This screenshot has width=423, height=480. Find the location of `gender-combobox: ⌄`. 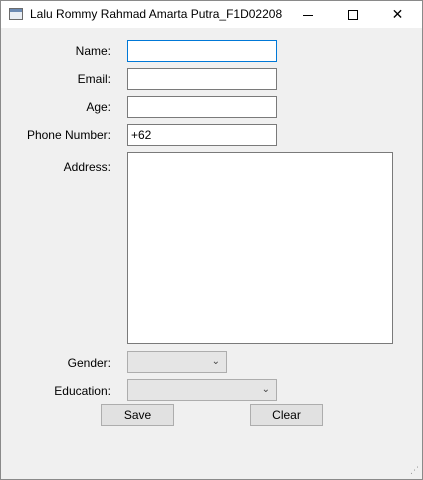

gender-combobox: ⌄ is located at coordinates (177, 362).